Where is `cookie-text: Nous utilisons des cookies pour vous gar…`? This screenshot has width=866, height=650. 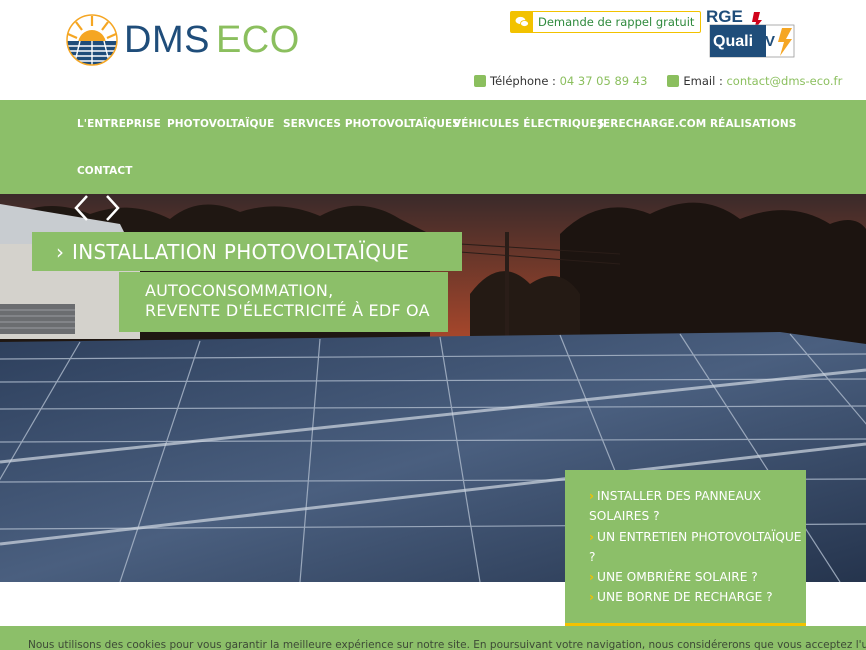
cookie-text: Nous utilisons des cookies pour vous gar… is located at coordinates (447, 644).